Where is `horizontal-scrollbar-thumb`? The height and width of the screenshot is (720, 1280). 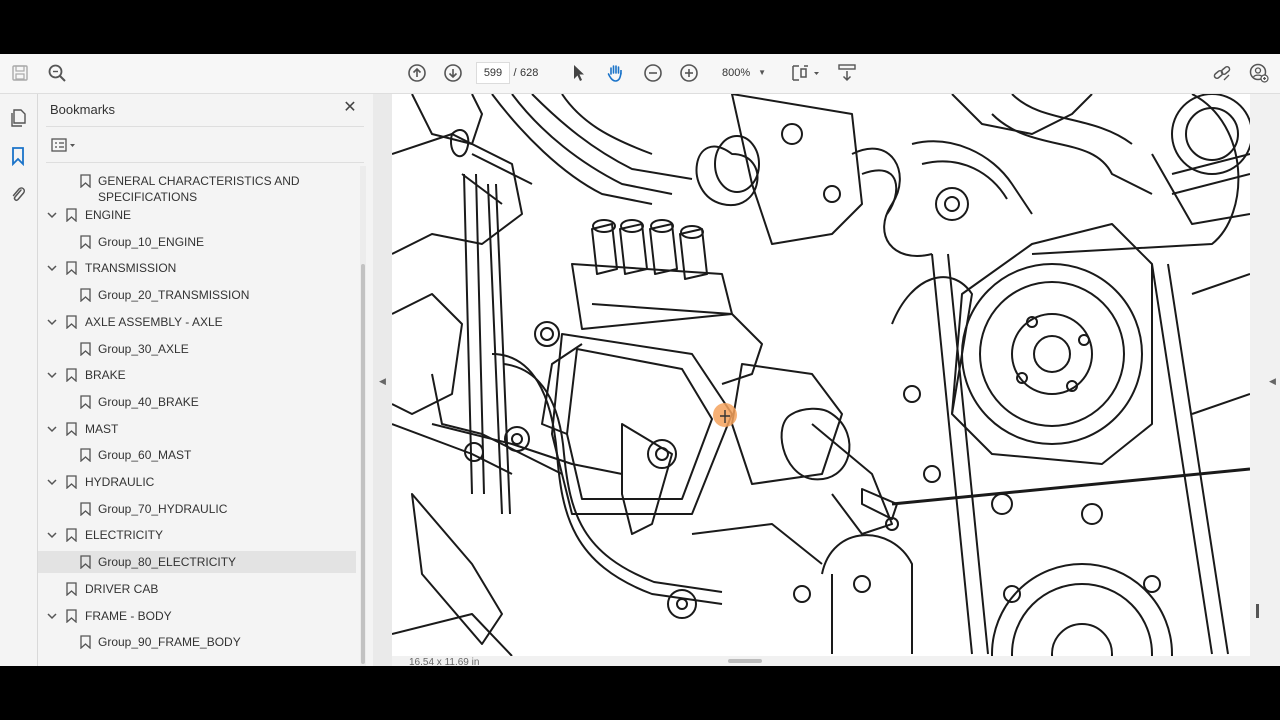
horizontal-scrollbar-thumb is located at coordinates (745, 661).